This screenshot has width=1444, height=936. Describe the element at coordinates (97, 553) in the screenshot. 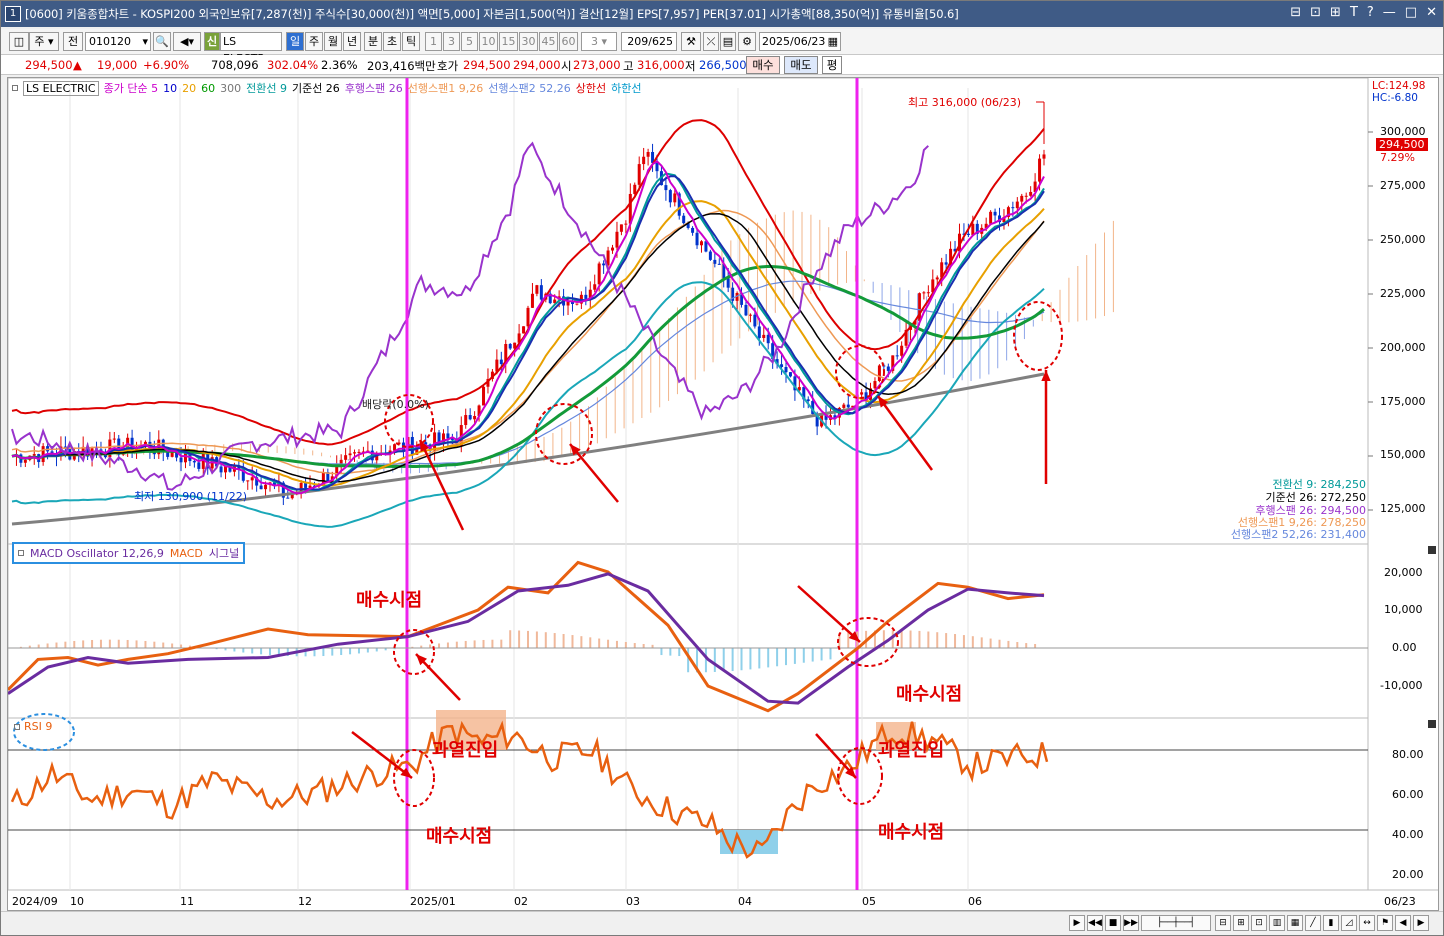

I see `legend-item: MACD Oscillator 12,26,9` at that location.